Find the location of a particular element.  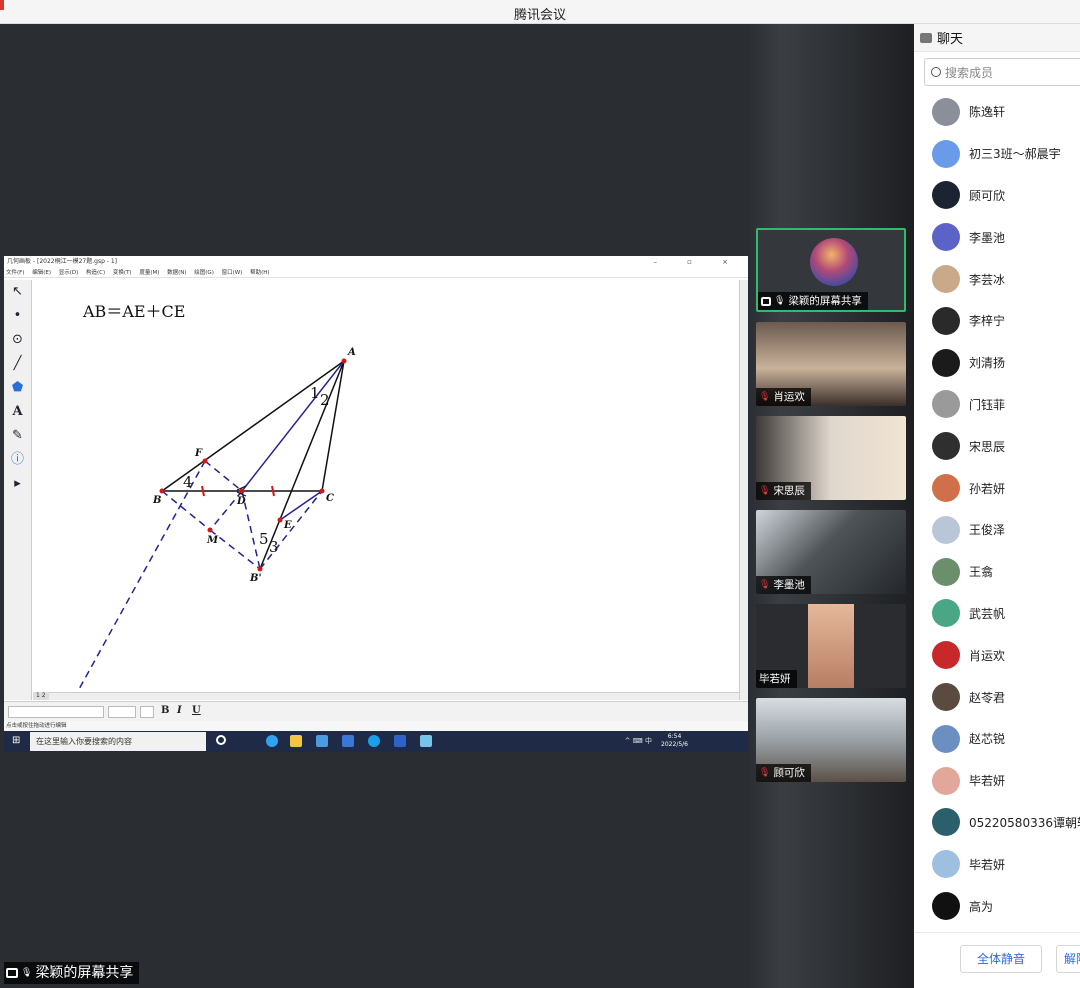

member-name: 顾可欣 is located at coordinates (987, 195).